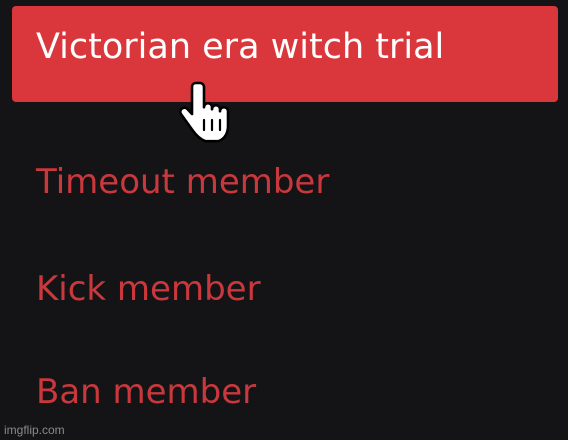  What do you see at coordinates (34, 430) in the screenshot?
I see `watermark: imgflip.com` at bounding box center [34, 430].